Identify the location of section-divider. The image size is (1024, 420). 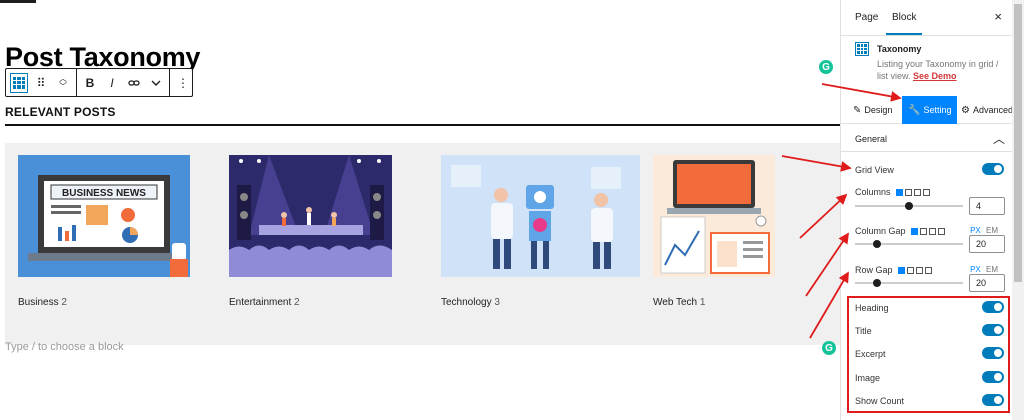
(422, 125).